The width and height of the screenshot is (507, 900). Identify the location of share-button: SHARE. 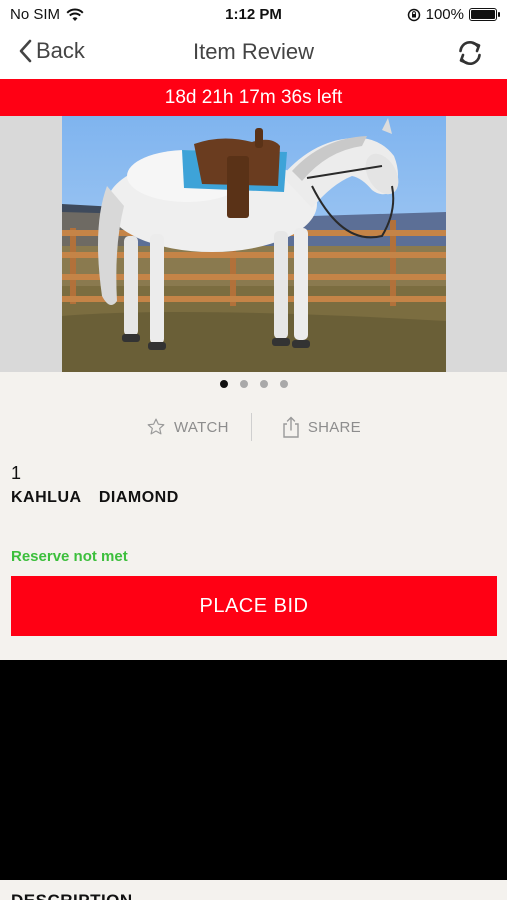
(321, 427).